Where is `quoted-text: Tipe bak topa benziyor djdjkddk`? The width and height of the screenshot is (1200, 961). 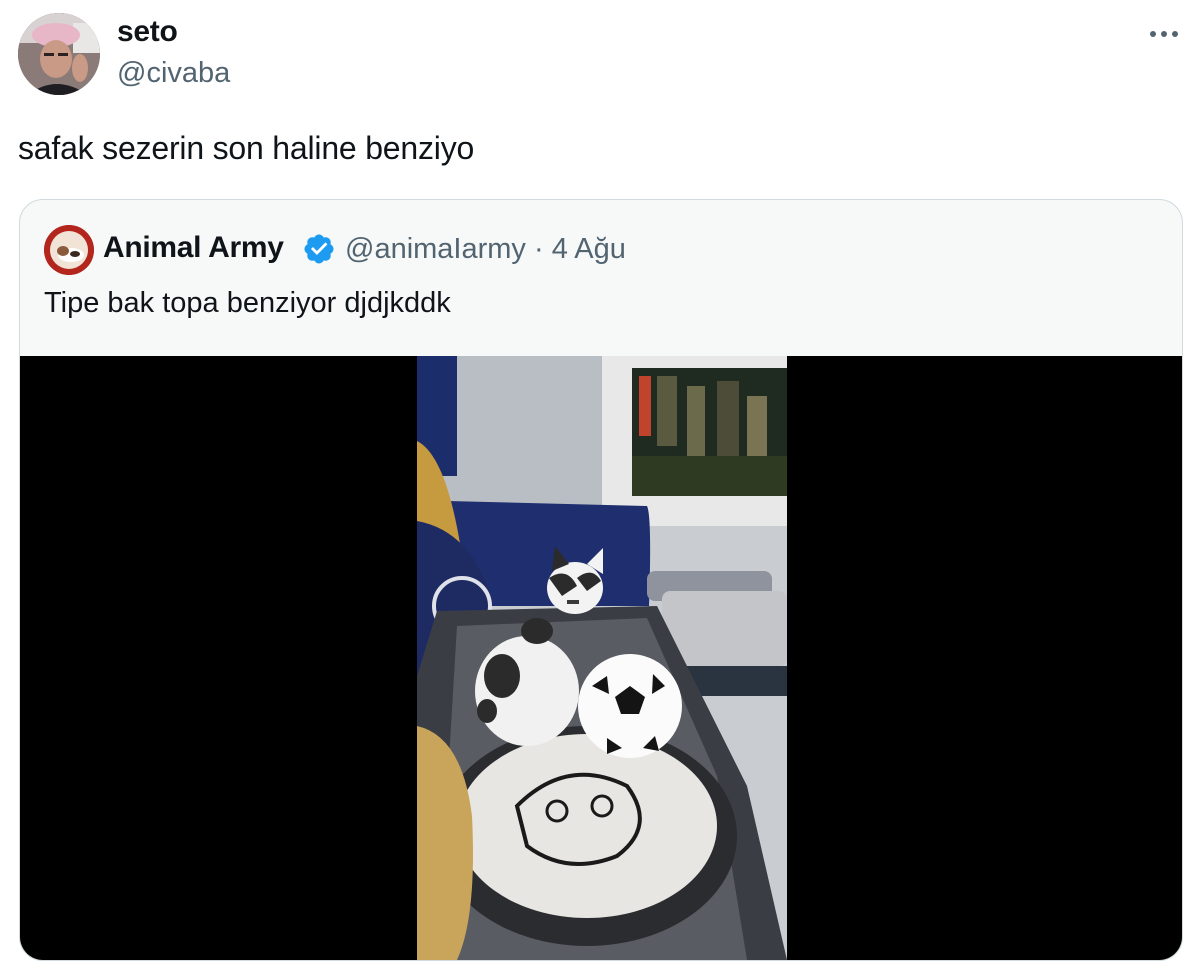 quoted-text: Tipe bak topa benziyor djdjkddk is located at coordinates (247, 303).